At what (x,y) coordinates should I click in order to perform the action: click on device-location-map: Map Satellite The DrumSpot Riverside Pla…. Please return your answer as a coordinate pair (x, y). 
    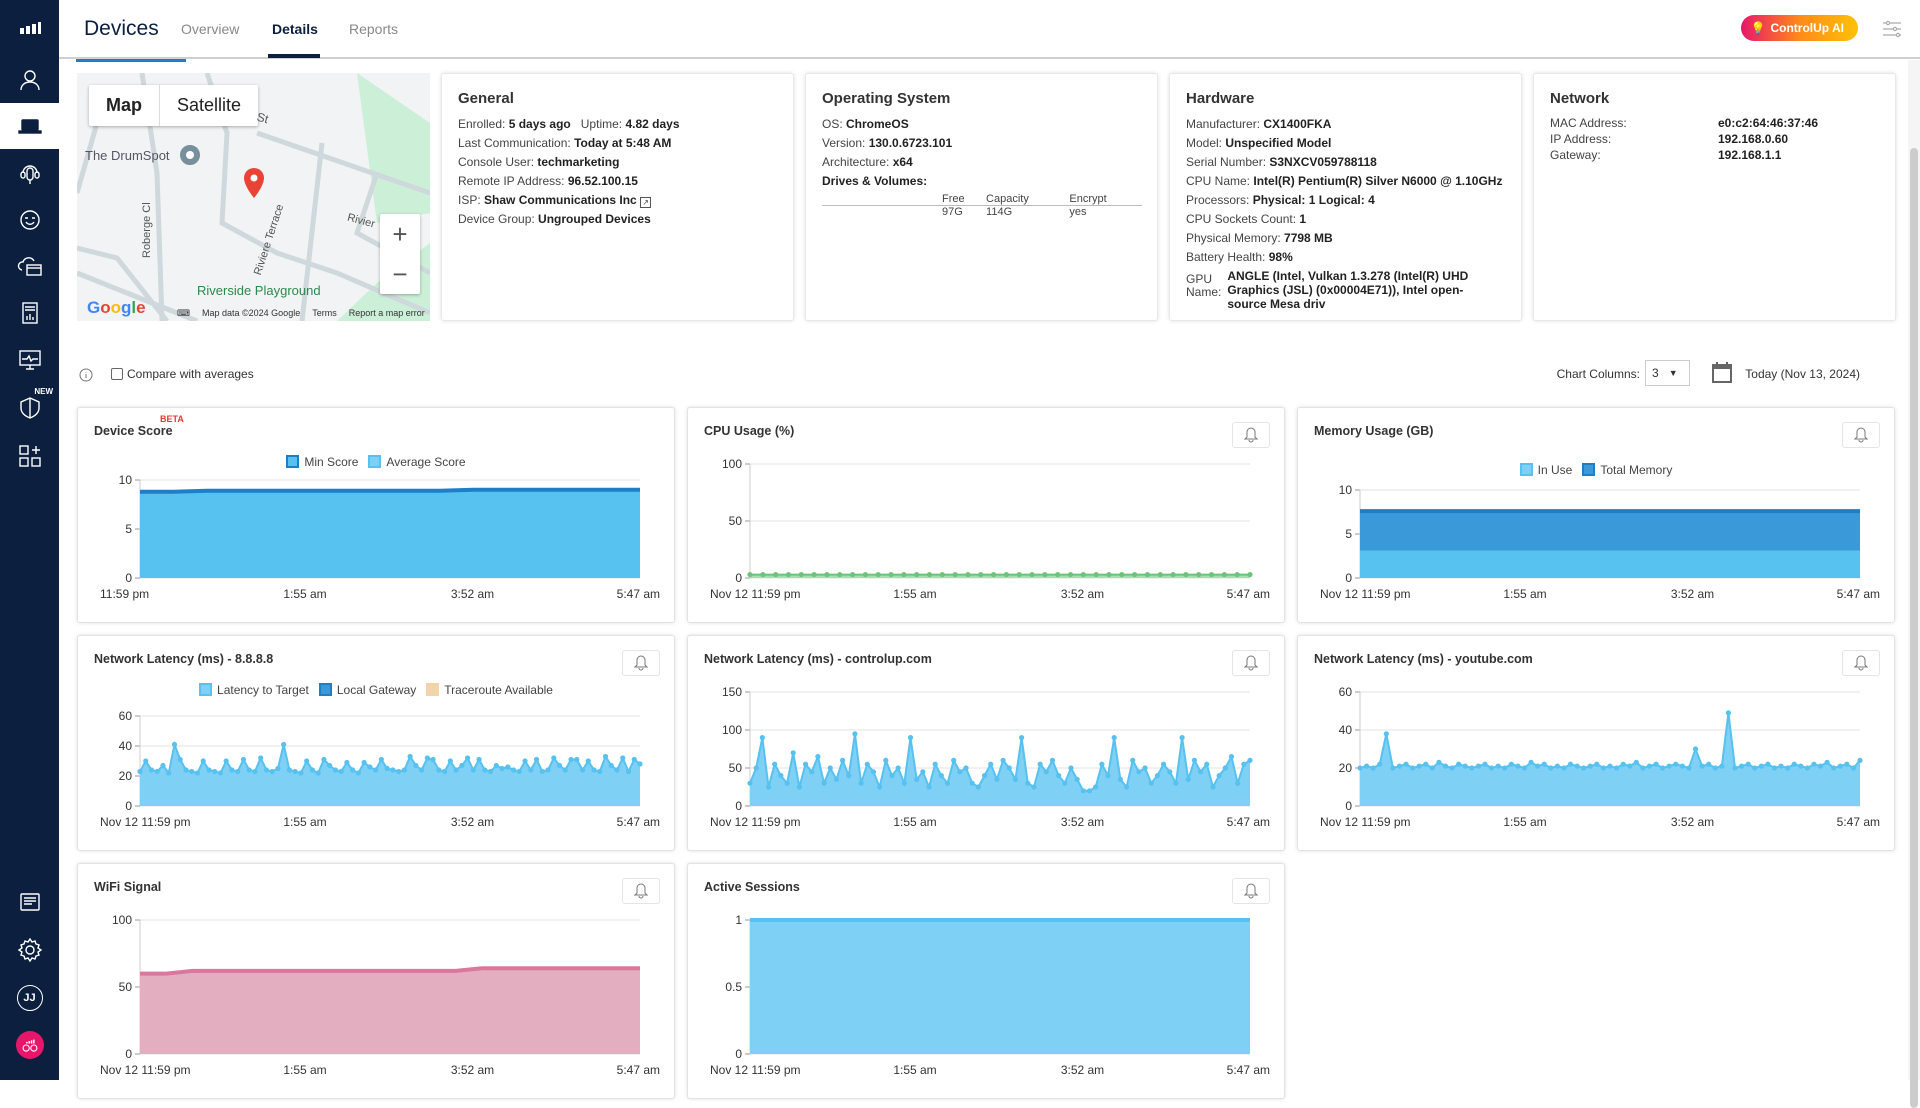
    Looking at the image, I should click on (253, 197).